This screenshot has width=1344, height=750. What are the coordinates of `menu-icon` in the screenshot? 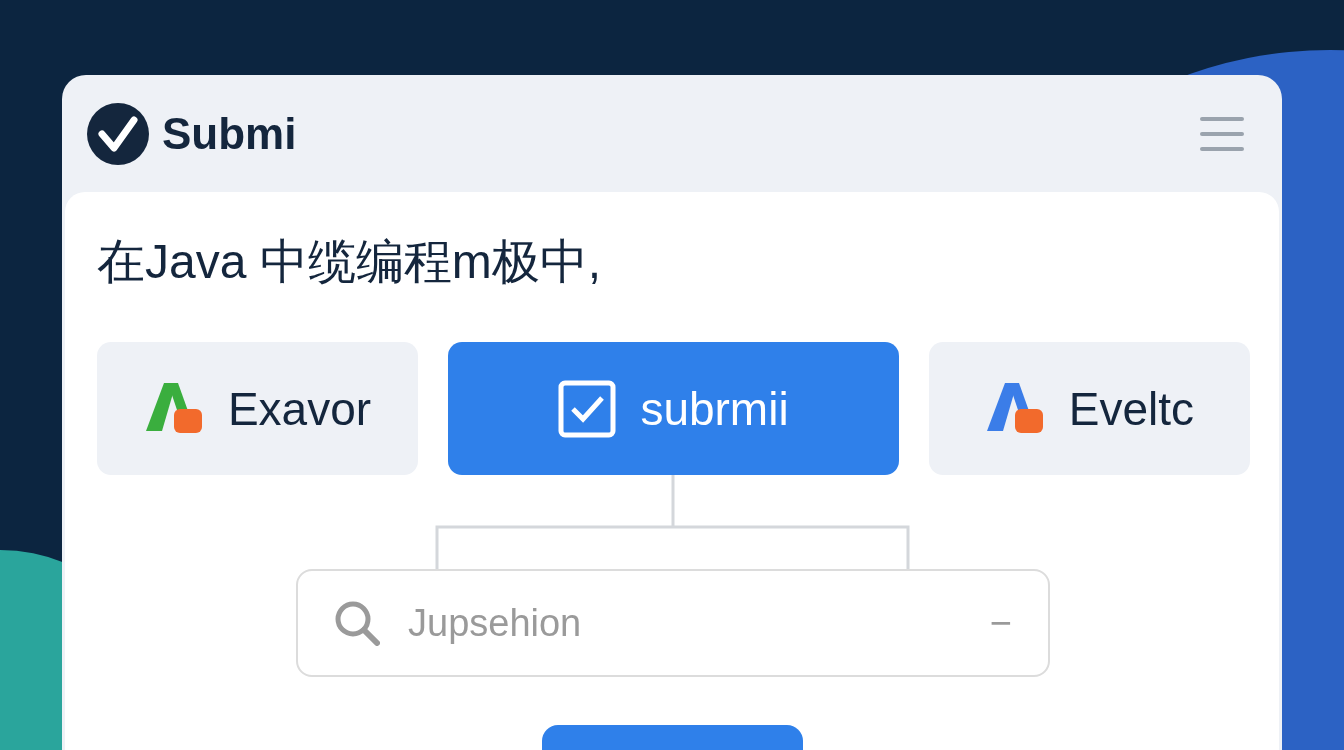 It's located at (1222, 133).